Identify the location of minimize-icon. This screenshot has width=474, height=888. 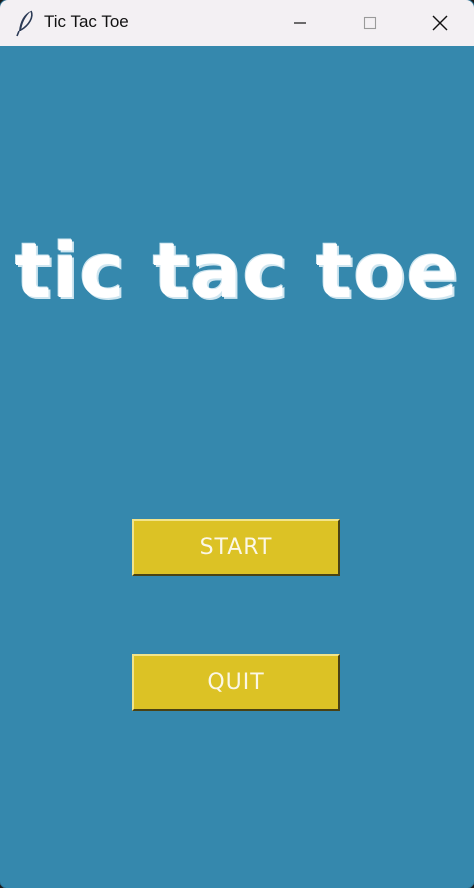
(300, 23).